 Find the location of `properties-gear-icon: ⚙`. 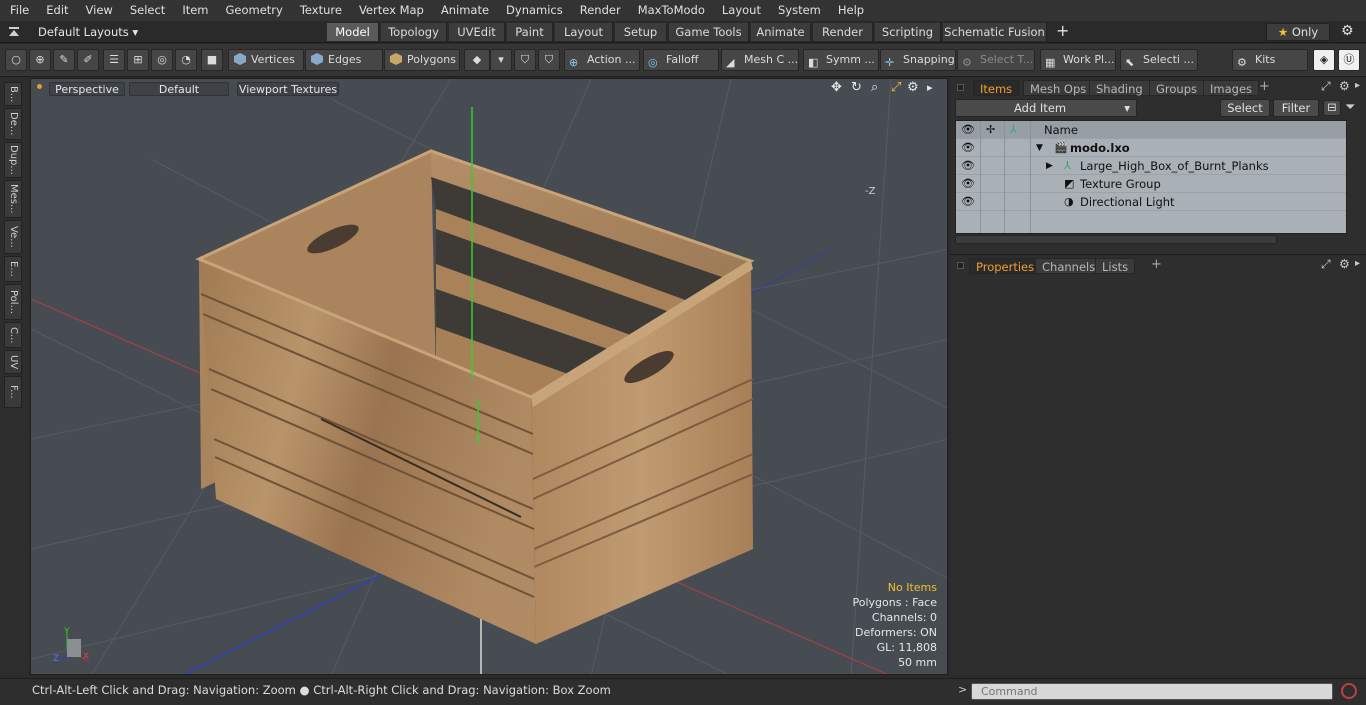

properties-gear-icon: ⚙ is located at coordinates (1344, 264).